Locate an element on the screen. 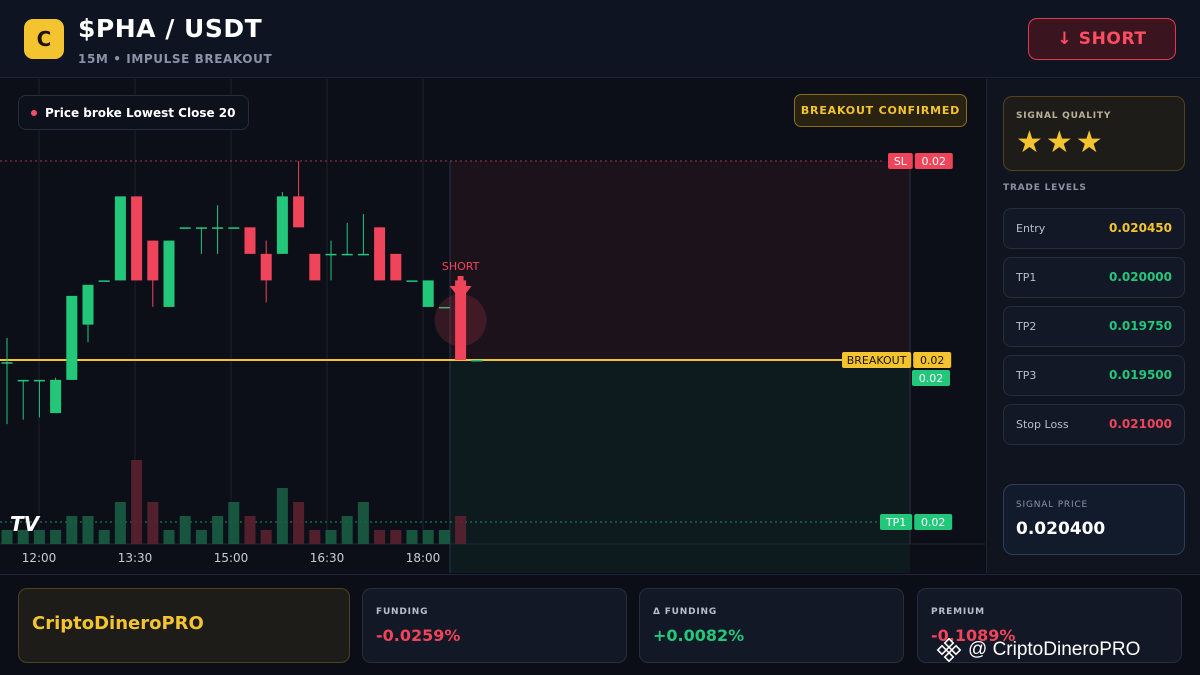  trade-levels-title: TRADE LEVELS is located at coordinates (1045, 188).